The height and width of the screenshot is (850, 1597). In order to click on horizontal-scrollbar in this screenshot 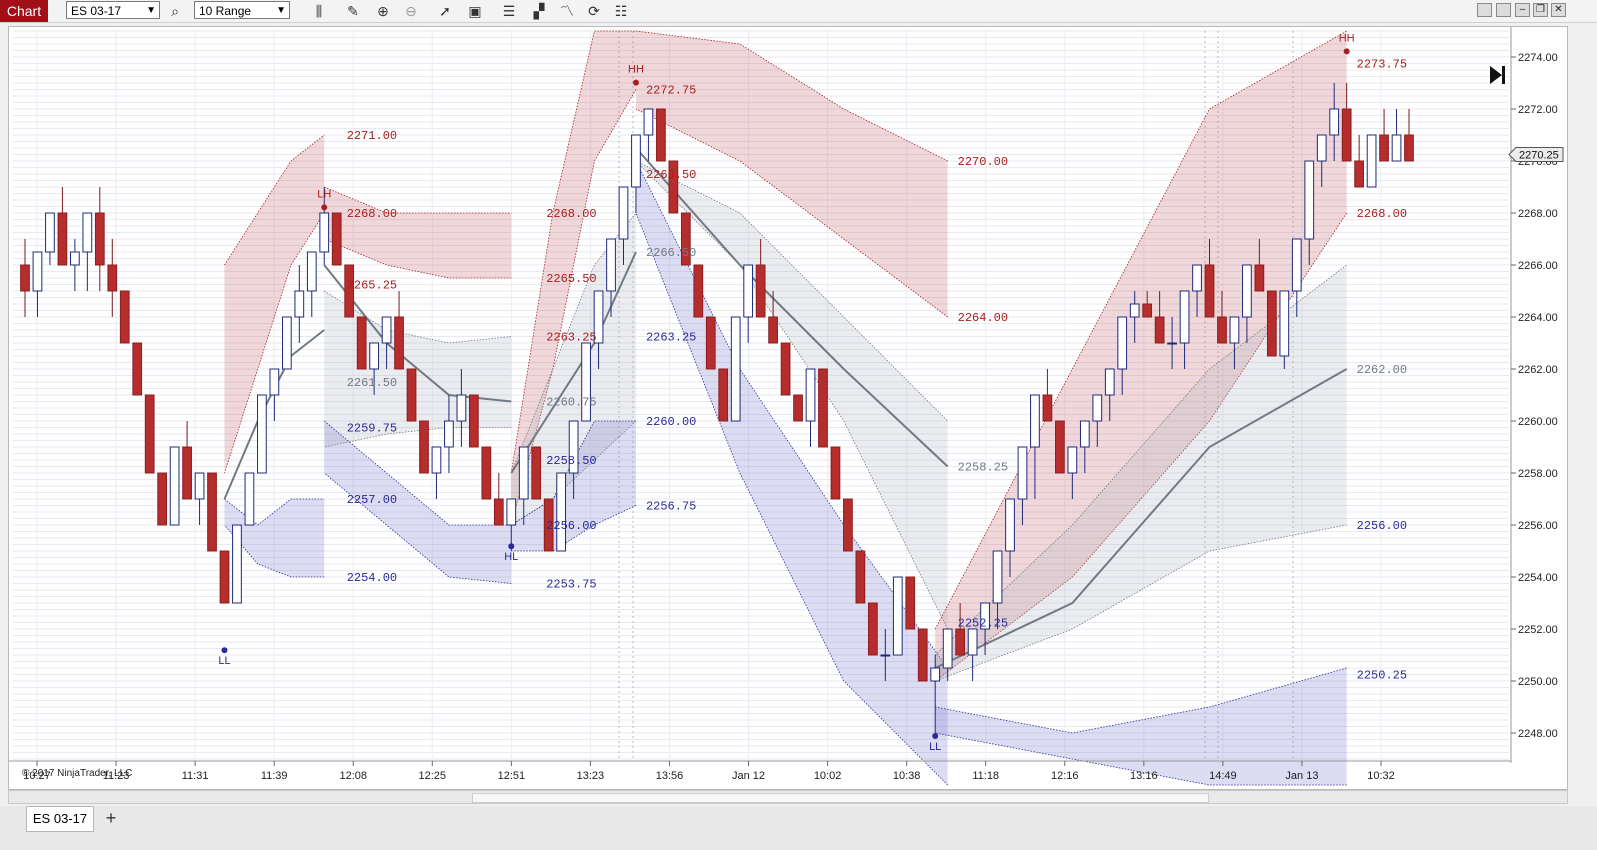, I will do `click(788, 797)`.